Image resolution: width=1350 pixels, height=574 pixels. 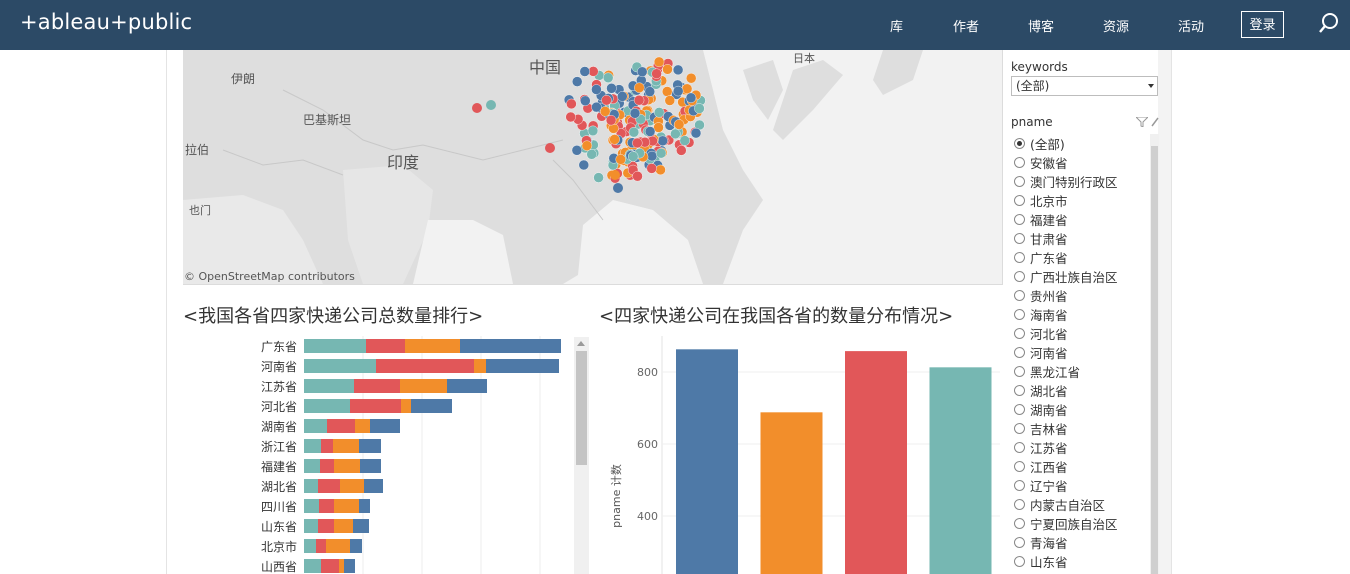 I want to click on company-distribution-chart: 400 600 800 pname 计数, so click(x=801, y=455).